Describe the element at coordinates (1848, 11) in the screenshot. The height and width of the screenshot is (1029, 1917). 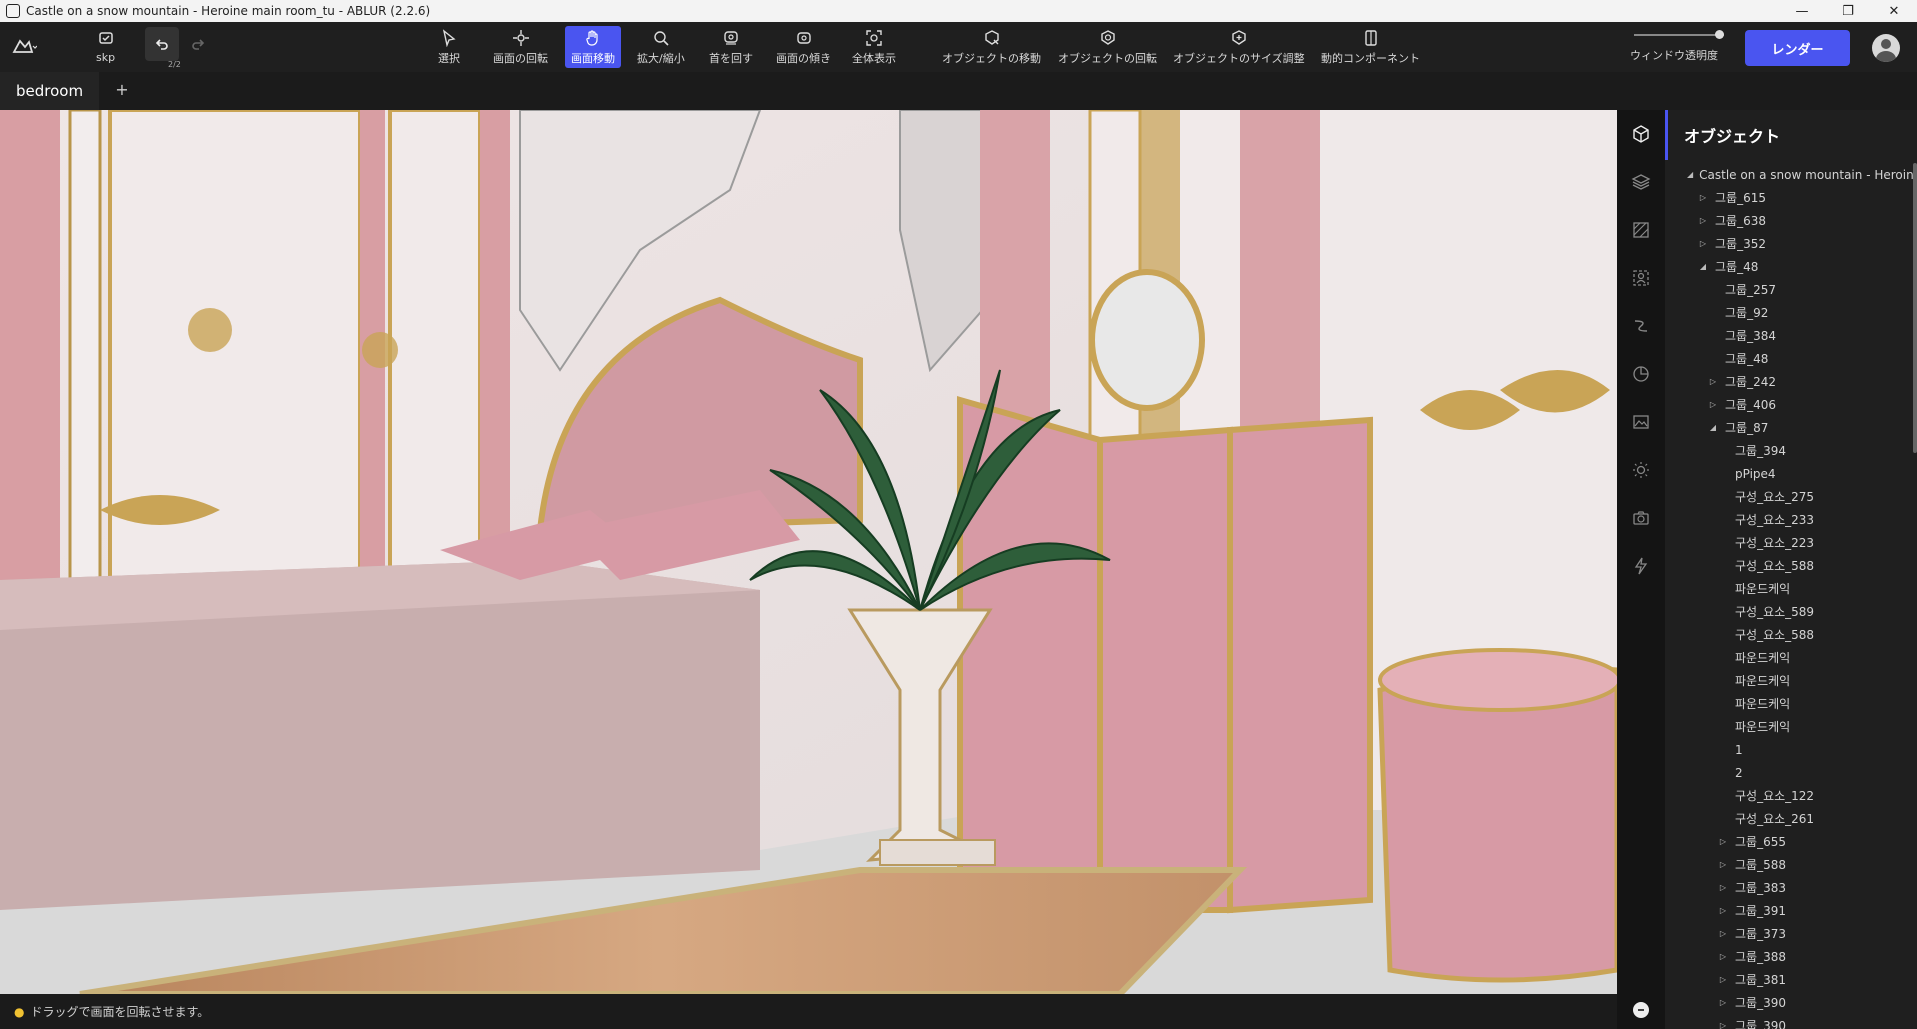
I see `maximize-button: ❐` at that location.